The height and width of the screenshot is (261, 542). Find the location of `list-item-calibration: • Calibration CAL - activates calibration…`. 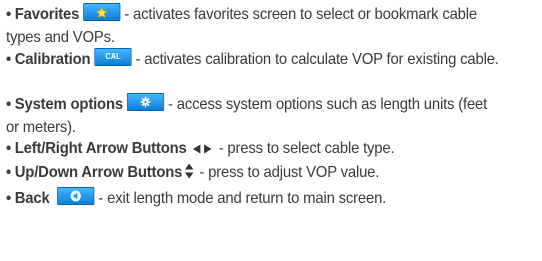

list-item-calibration: • Calibration CAL - activates calibration… is located at coordinates (252, 60).